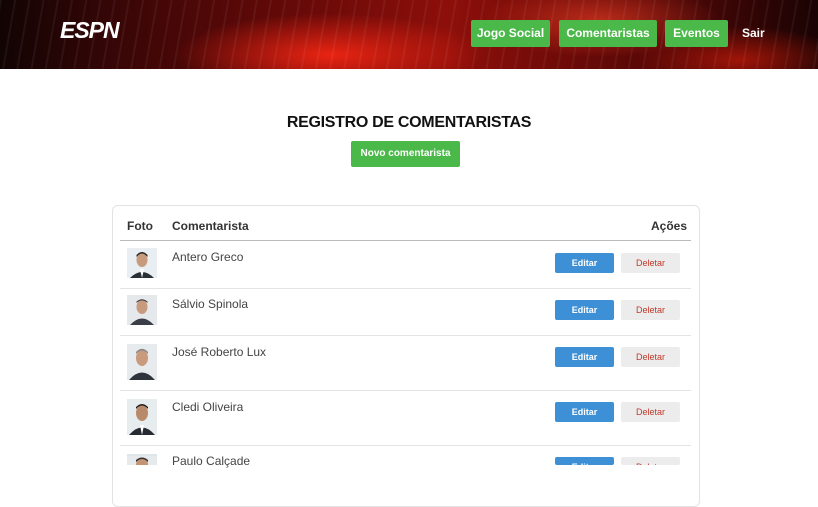 This screenshot has height=507, width=818. What do you see at coordinates (608, 33) in the screenshot?
I see `nav-comentaristas: Comentaristas` at bounding box center [608, 33].